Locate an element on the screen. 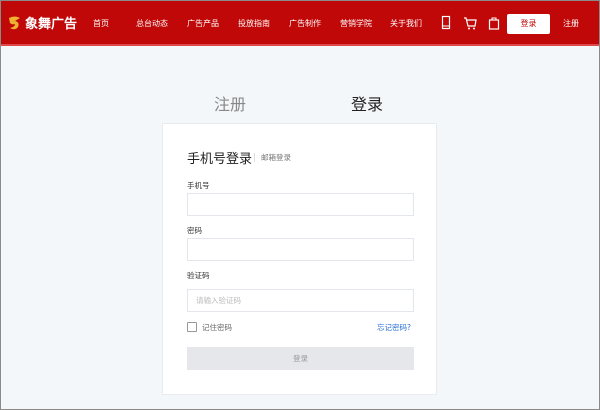 The width and height of the screenshot is (600, 410). nav-products: 广告产品 is located at coordinates (203, 23).